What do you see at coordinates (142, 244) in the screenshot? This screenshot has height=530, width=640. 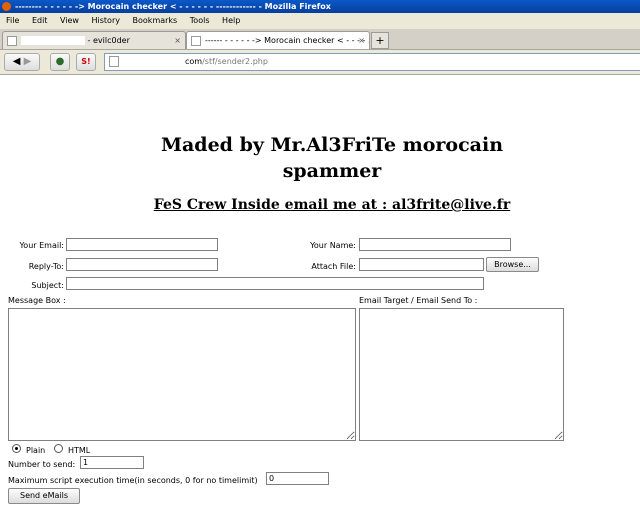 I see `your-email-input` at bounding box center [142, 244].